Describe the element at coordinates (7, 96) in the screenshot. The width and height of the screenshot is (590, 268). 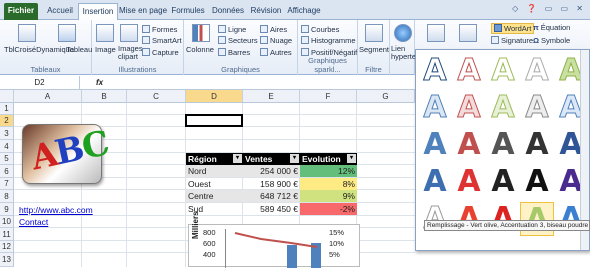
I see `select-all-corner` at that location.